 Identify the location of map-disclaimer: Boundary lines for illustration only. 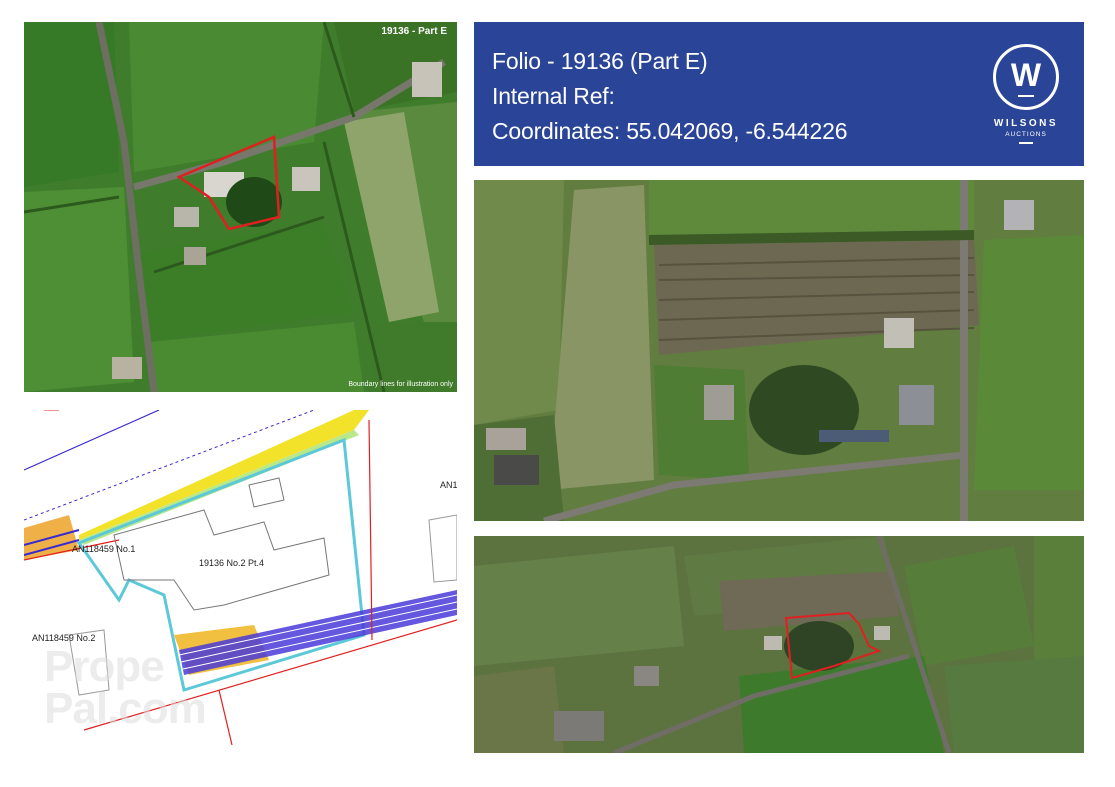
(400, 384).